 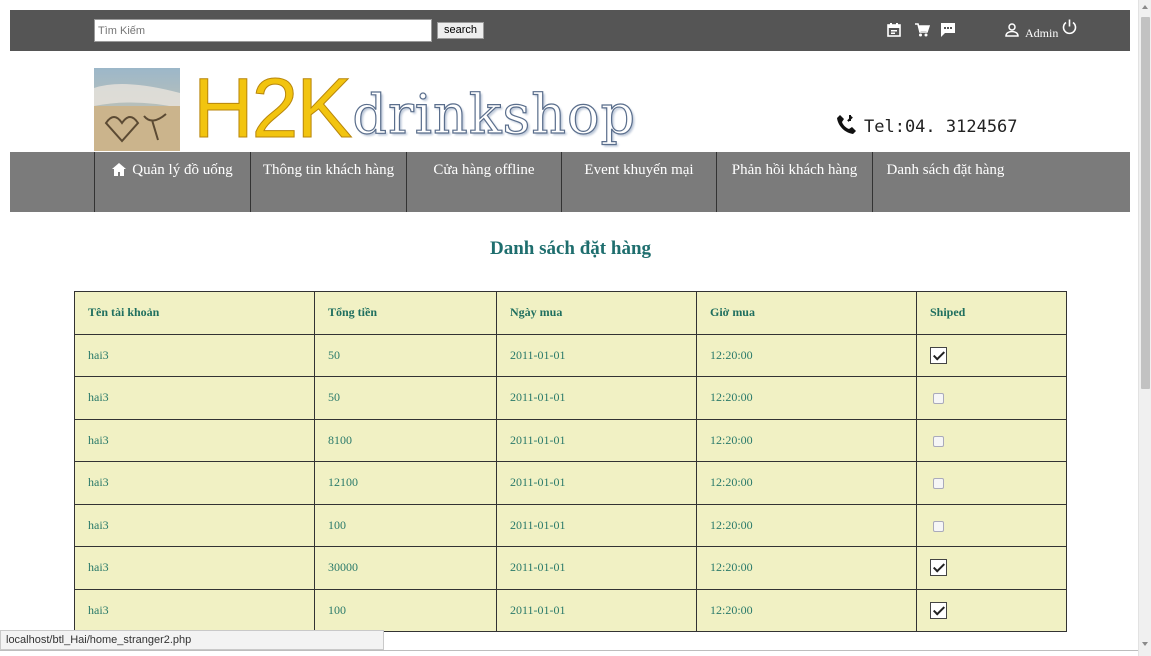 I want to click on phone-icon, so click(x=847, y=126).